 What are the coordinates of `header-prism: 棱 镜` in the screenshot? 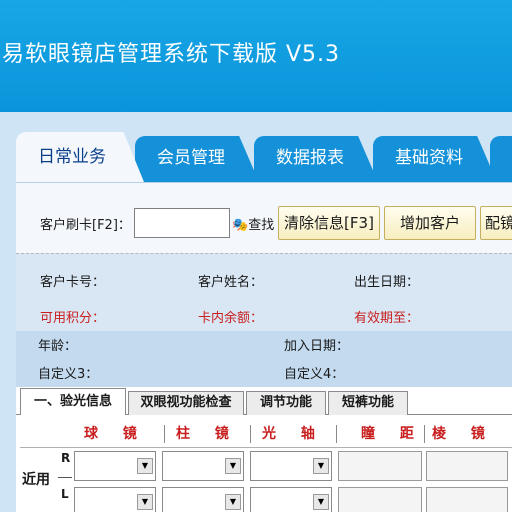 It's located at (463, 434).